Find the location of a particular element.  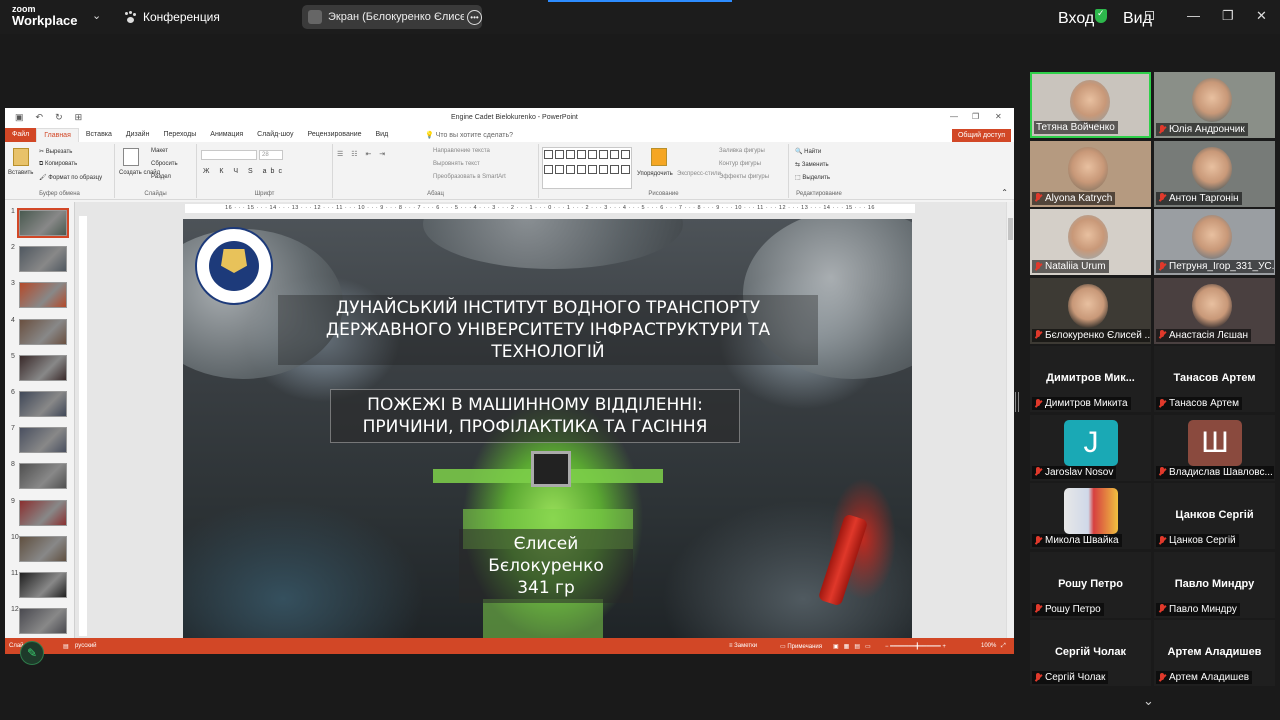

save-icon: ▣ is located at coordinates (19, 117).